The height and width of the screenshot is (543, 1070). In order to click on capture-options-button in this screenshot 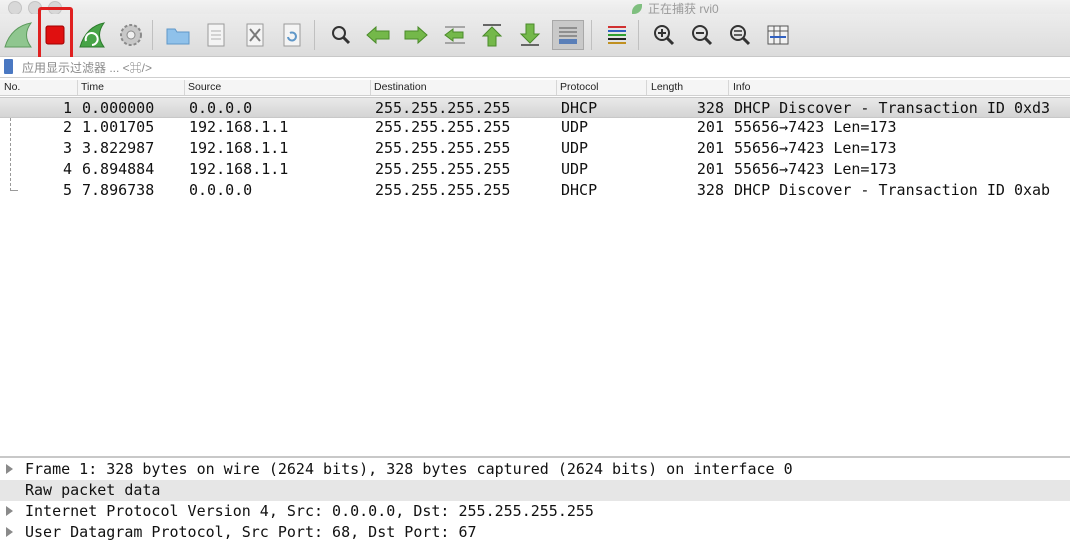, I will do `click(131, 35)`.